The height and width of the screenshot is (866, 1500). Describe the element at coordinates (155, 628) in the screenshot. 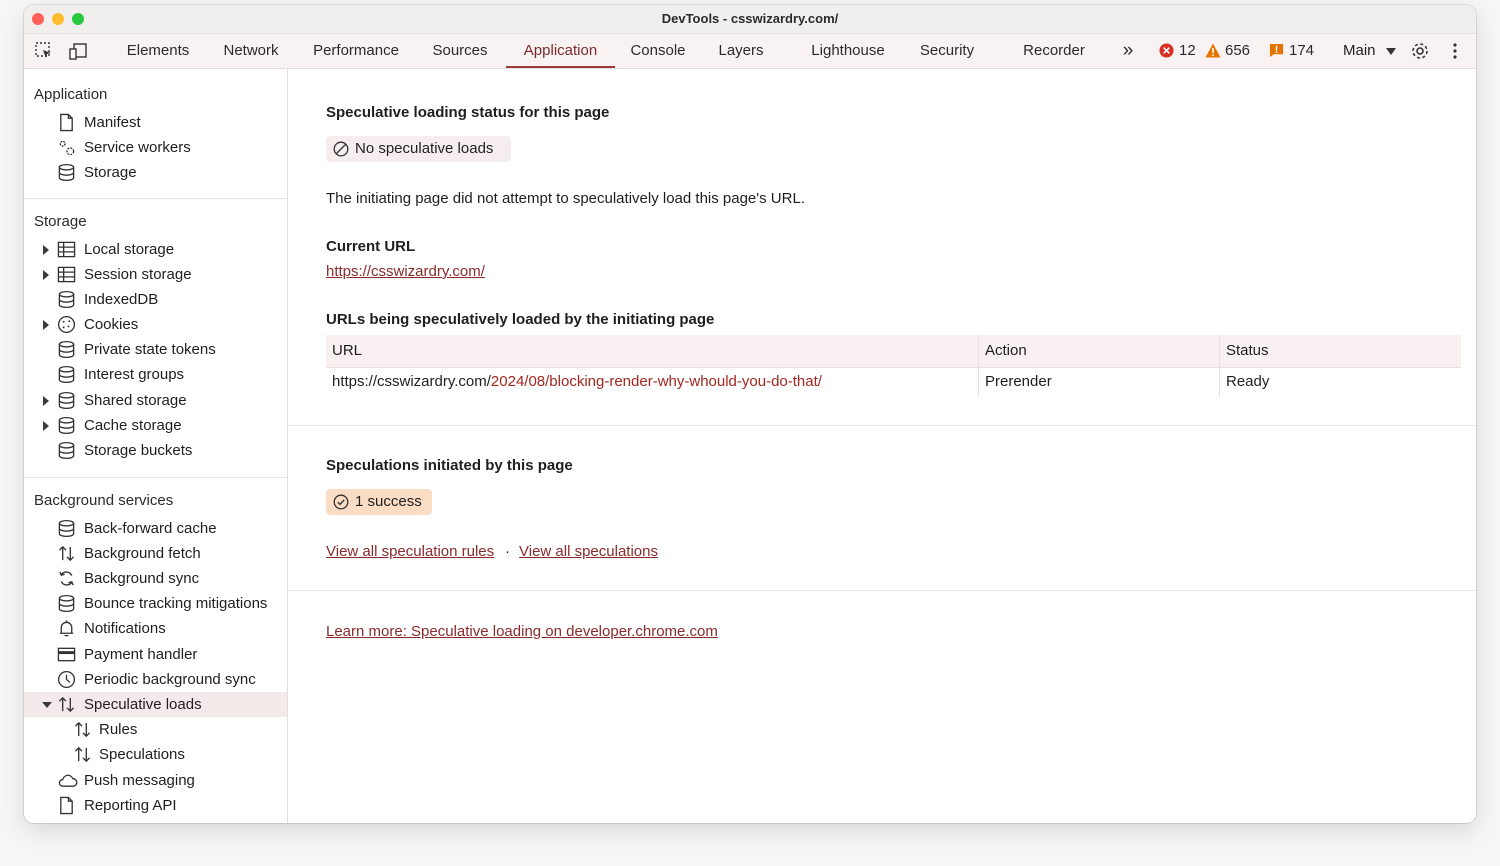

I see `sidebar-item-notifications: Notifications` at that location.